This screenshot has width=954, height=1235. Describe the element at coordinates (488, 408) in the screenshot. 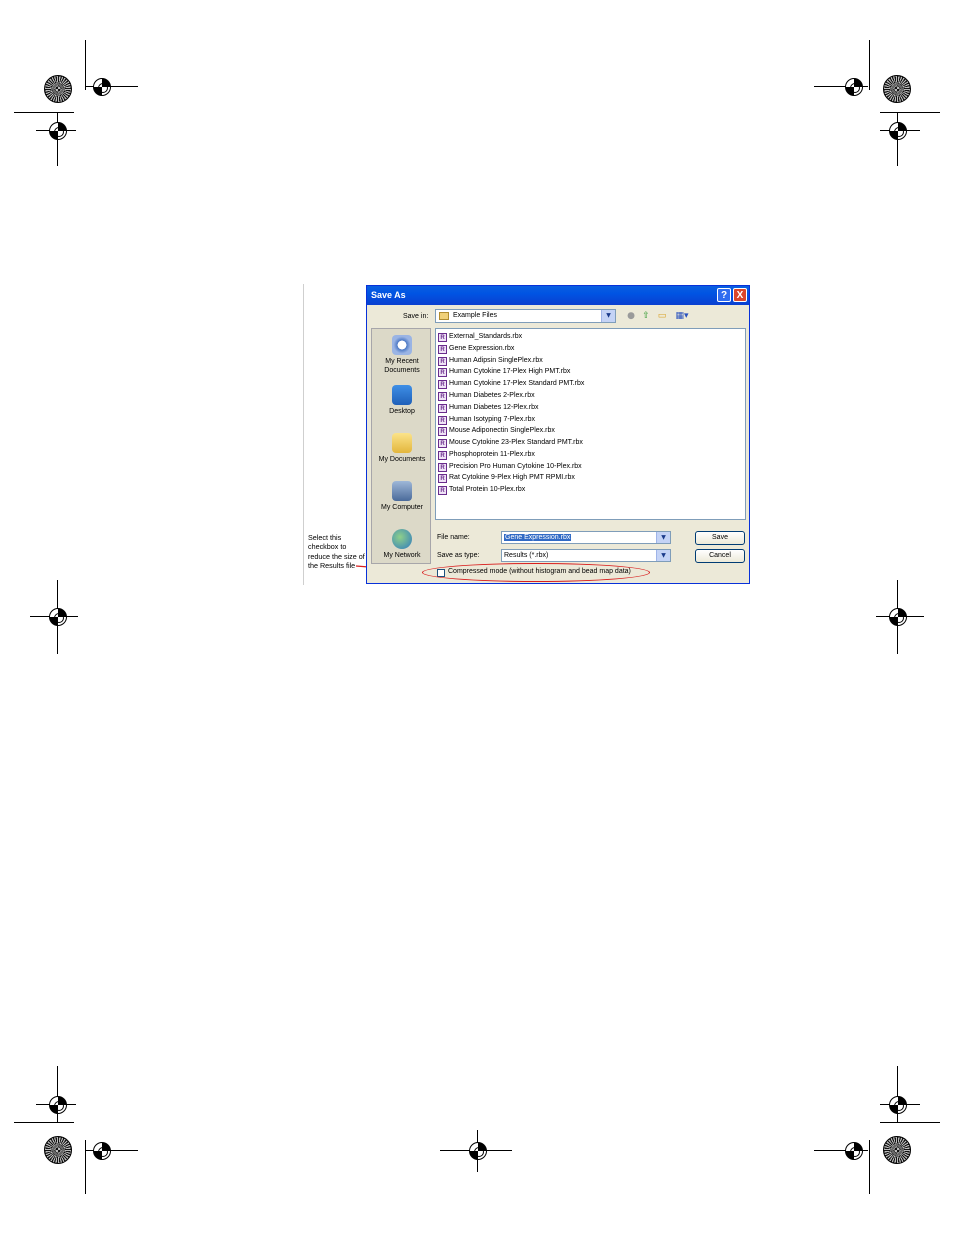

I see `file-item: R Human Diabetes 12-Plex.rbx` at that location.